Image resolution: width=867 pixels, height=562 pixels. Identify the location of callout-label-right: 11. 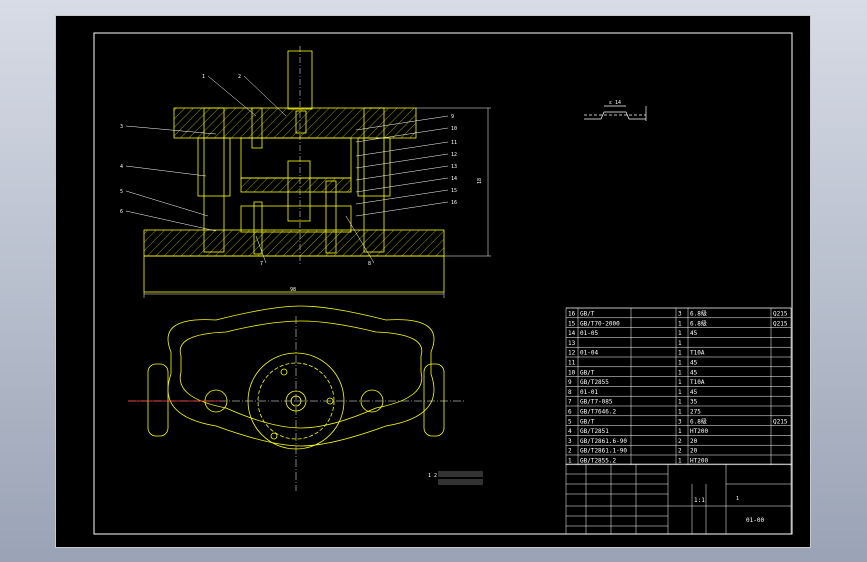
(454, 143).